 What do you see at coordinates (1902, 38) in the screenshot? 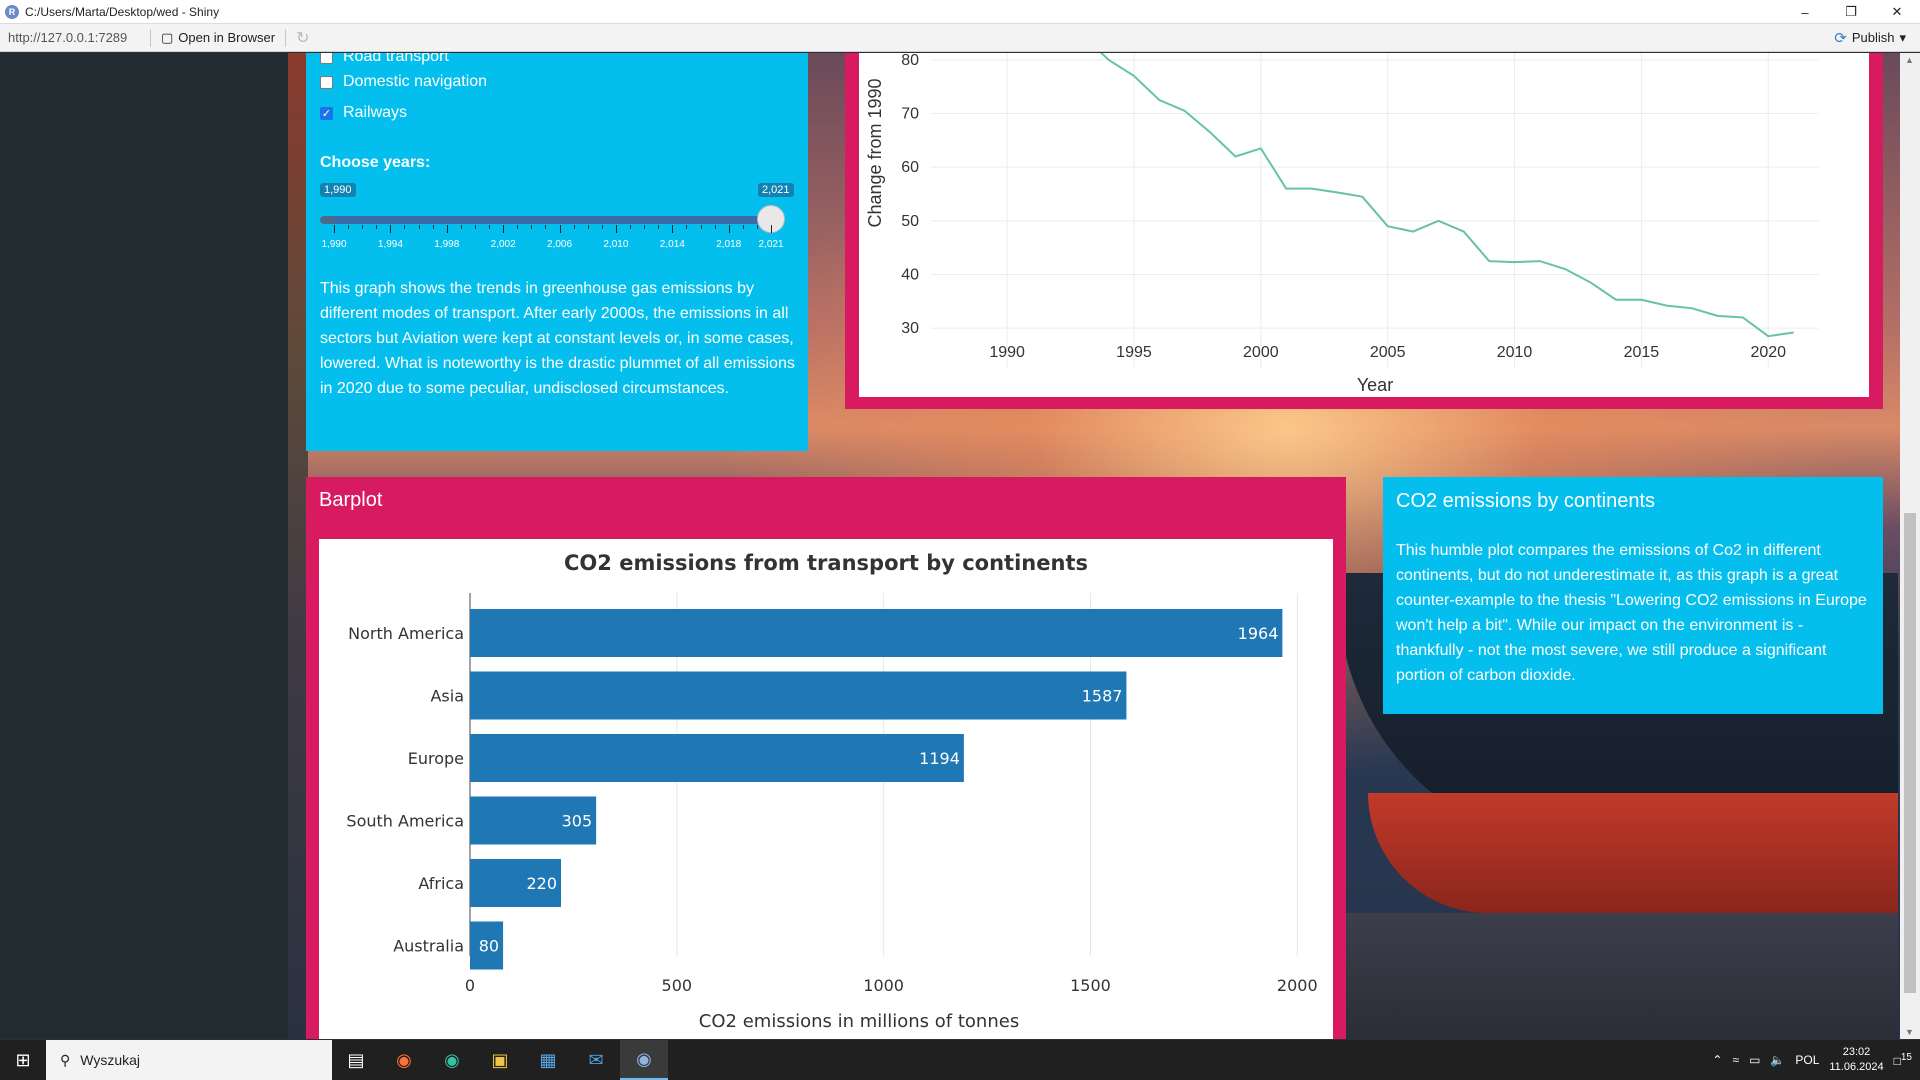
I see `chevron-down-icon: ▾` at bounding box center [1902, 38].